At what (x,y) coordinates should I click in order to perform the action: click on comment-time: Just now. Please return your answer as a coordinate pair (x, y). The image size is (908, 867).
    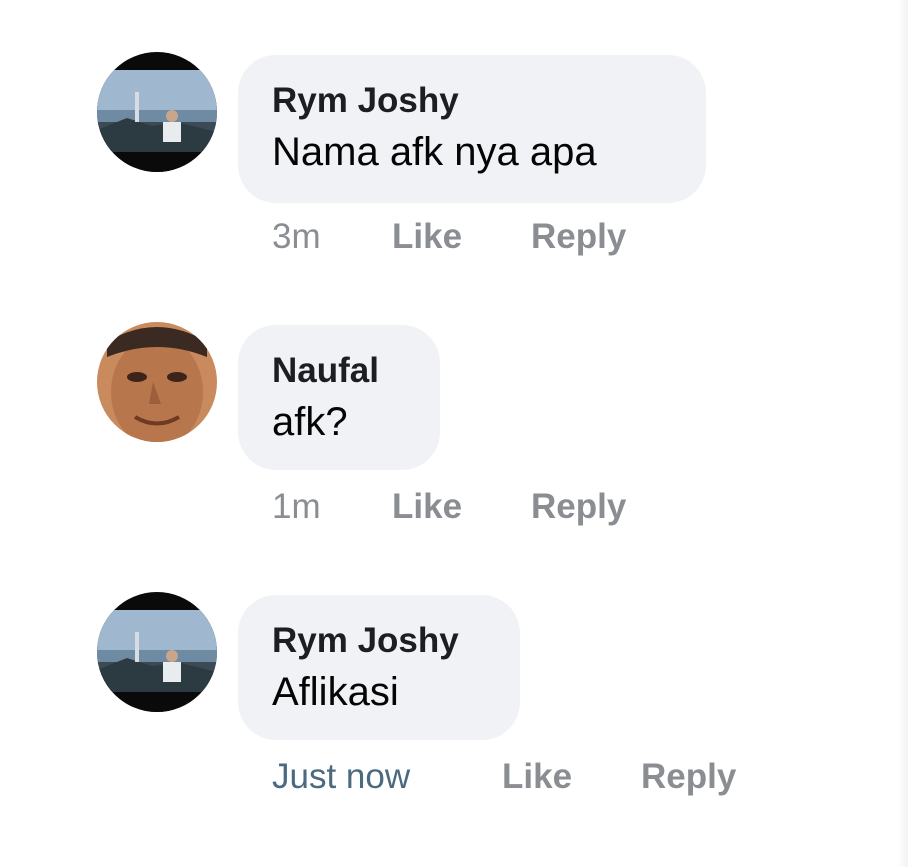
    Looking at the image, I should click on (341, 777).